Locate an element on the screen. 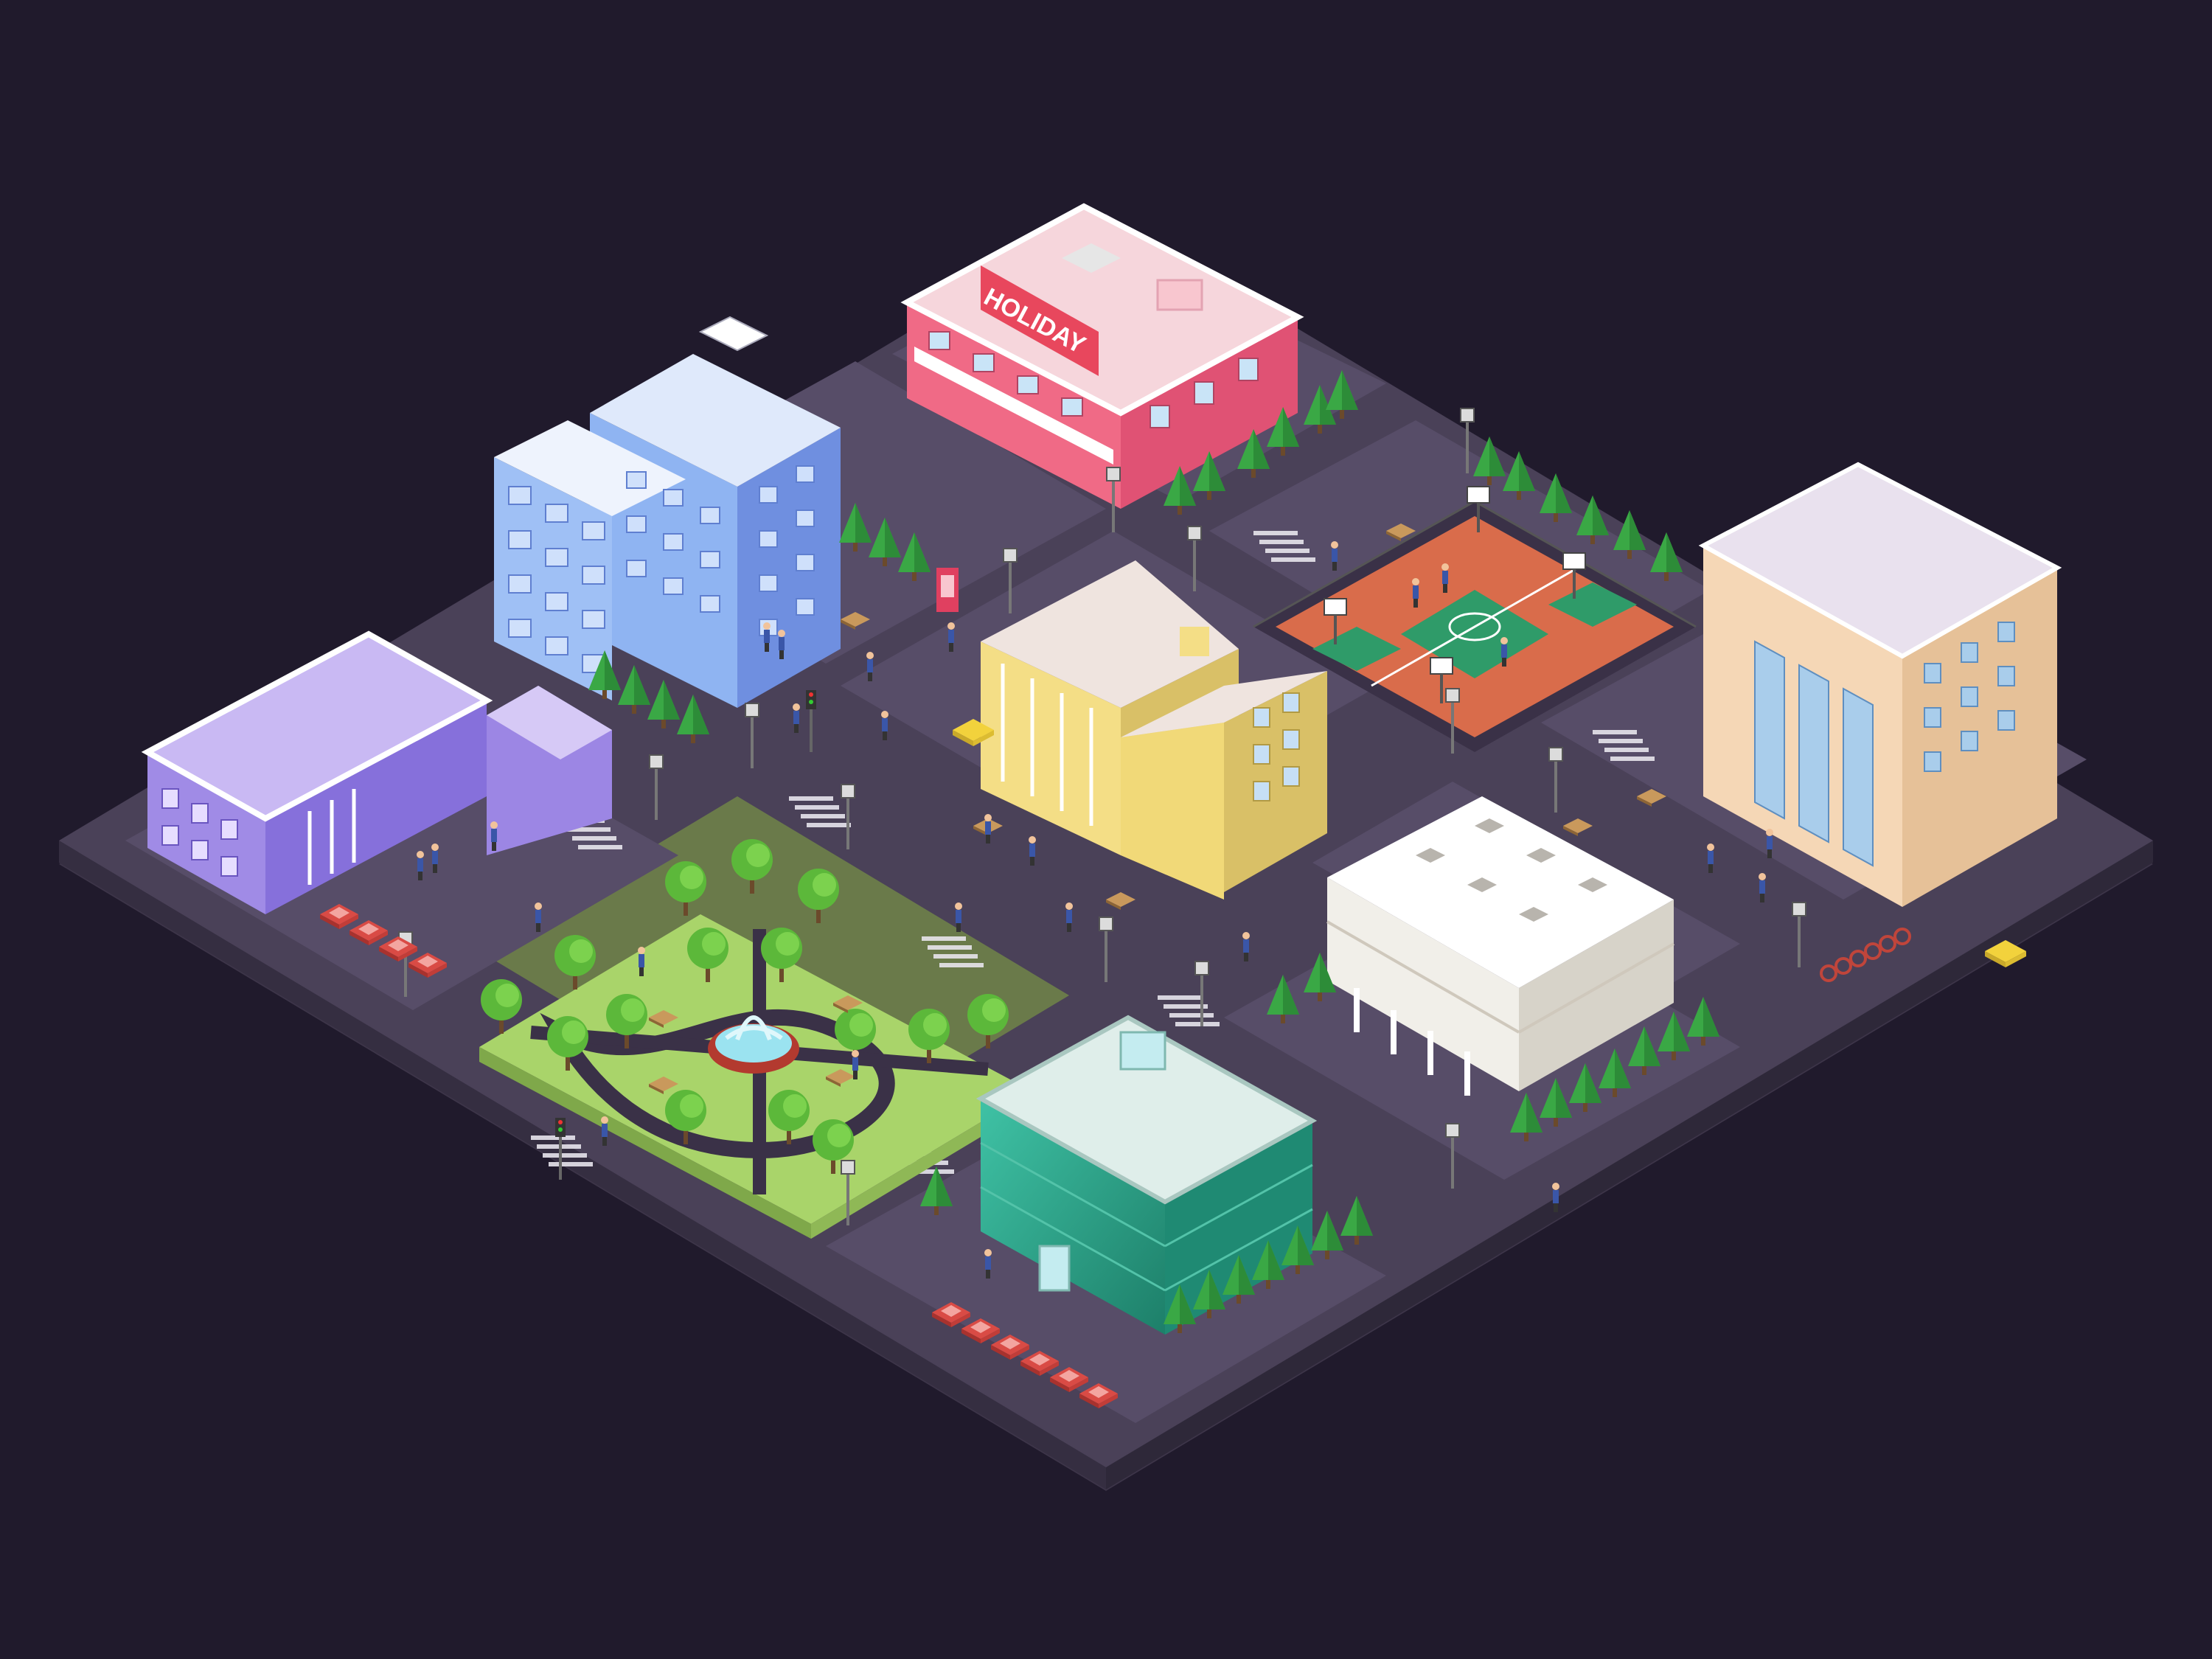 The width and height of the screenshot is (2212, 1659). blue-tower is located at coordinates (667, 512).